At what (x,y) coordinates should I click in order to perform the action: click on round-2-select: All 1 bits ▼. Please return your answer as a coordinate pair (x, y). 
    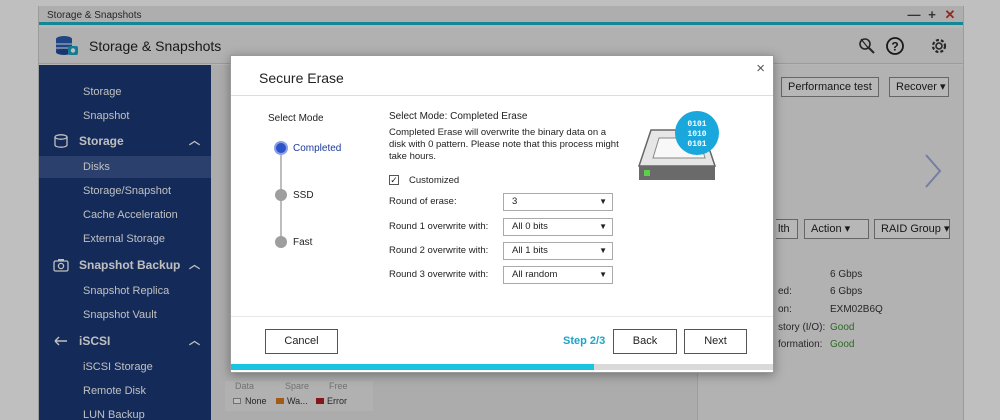
    Looking at the image, I should click on (558, 251).